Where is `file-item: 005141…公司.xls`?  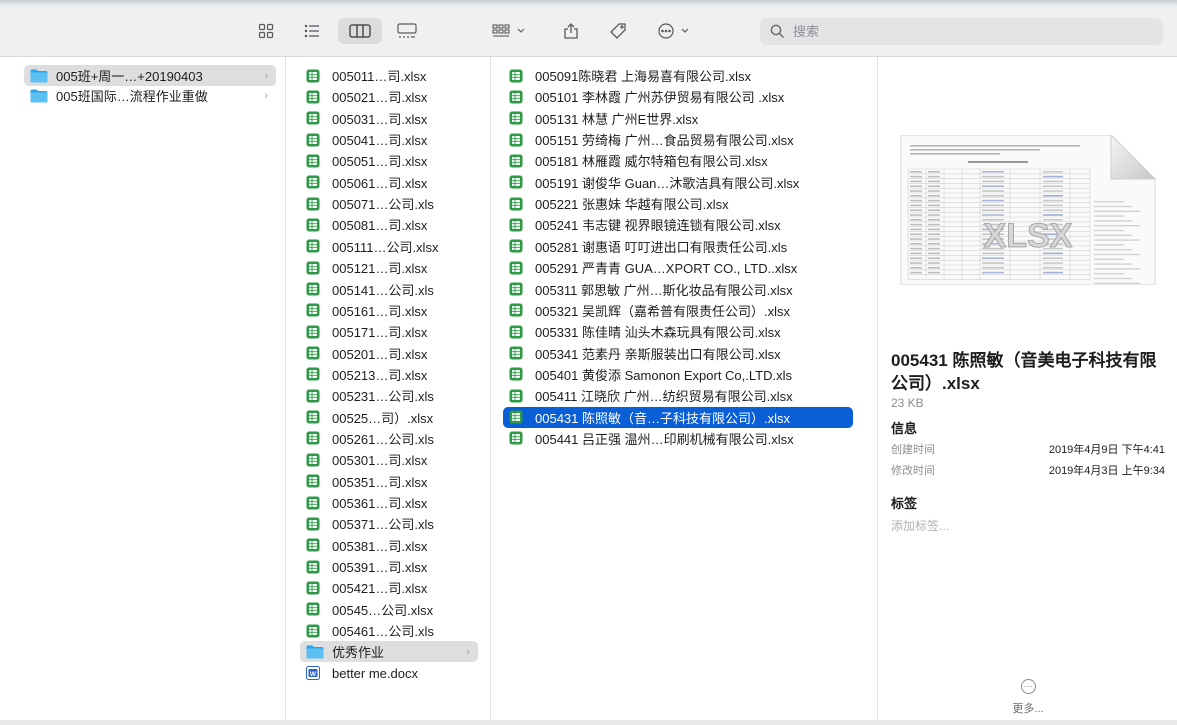
file-item: 005141…公司.xls is located at coordinates (389, 289).